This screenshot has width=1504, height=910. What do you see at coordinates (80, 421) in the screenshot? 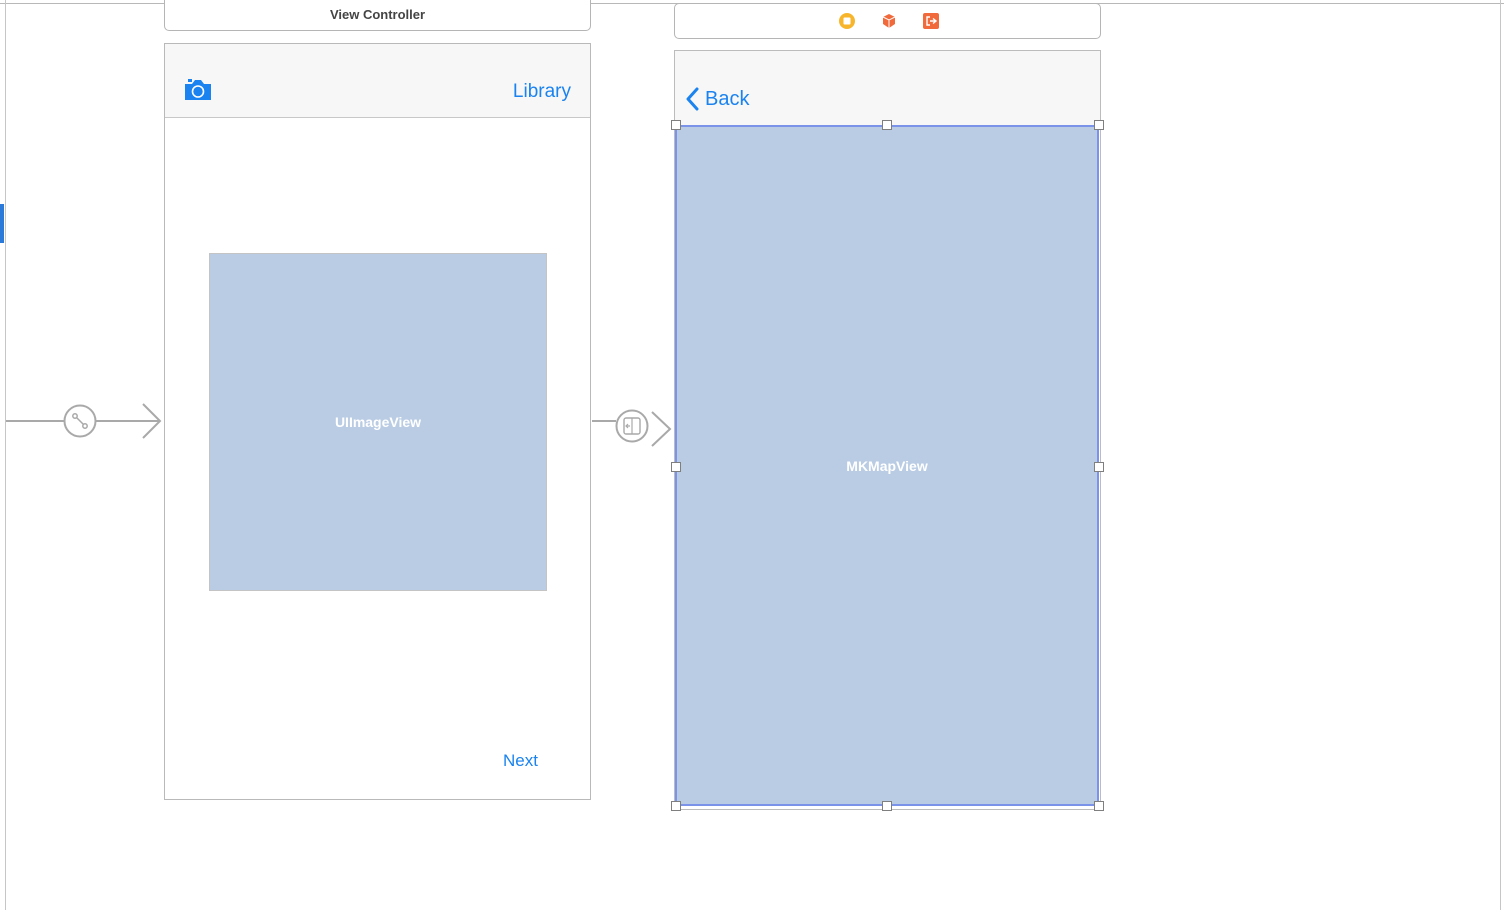
I see `segue-link-icon` at bounding box center [80, 421].